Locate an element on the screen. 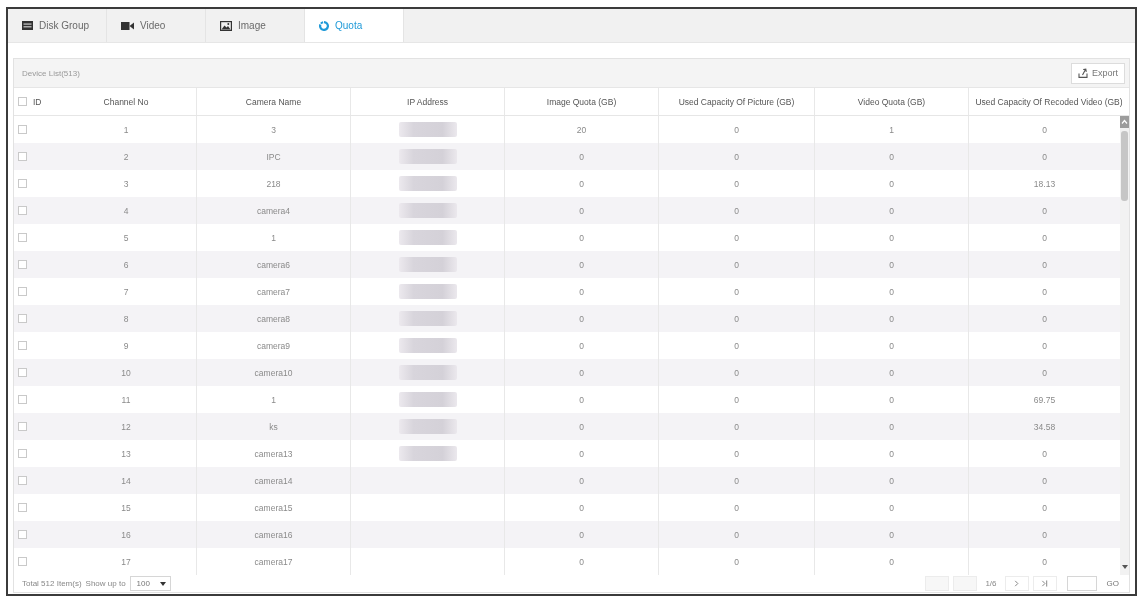 This screenshot has height=601, width=1142. table-cell-text: 17 is located at coordinates (126, 562).